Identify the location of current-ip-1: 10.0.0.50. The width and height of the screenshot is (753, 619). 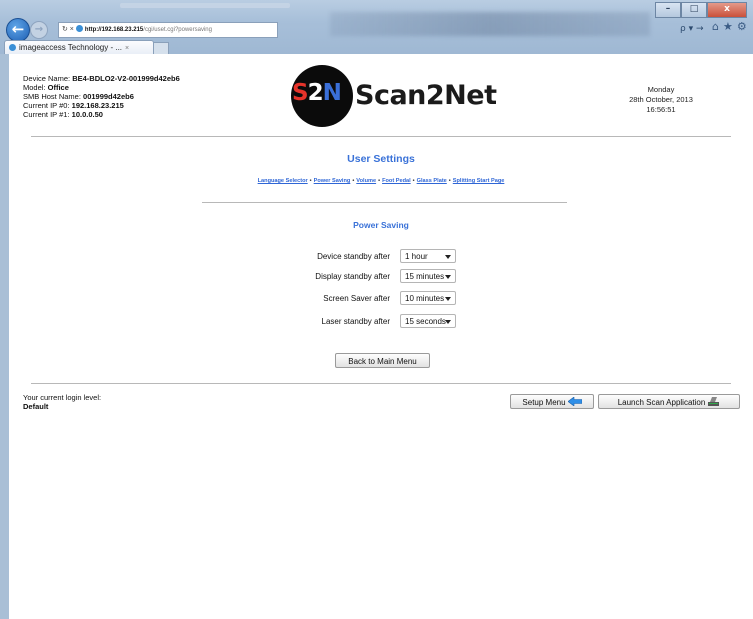
(87, 114).